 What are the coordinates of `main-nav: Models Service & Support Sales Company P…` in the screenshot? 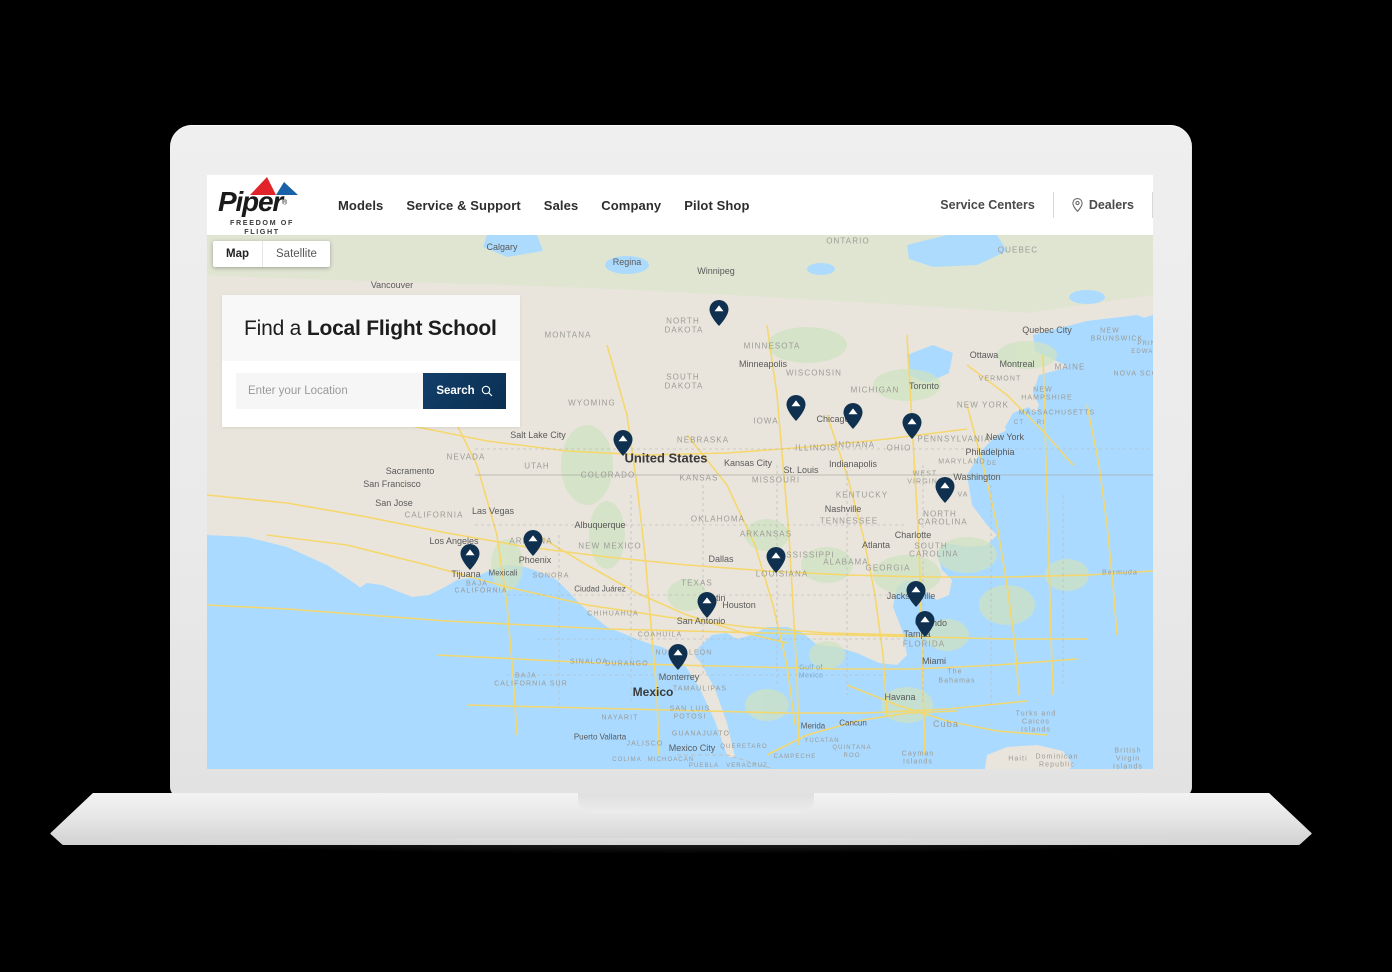 It's located at (544, 205).